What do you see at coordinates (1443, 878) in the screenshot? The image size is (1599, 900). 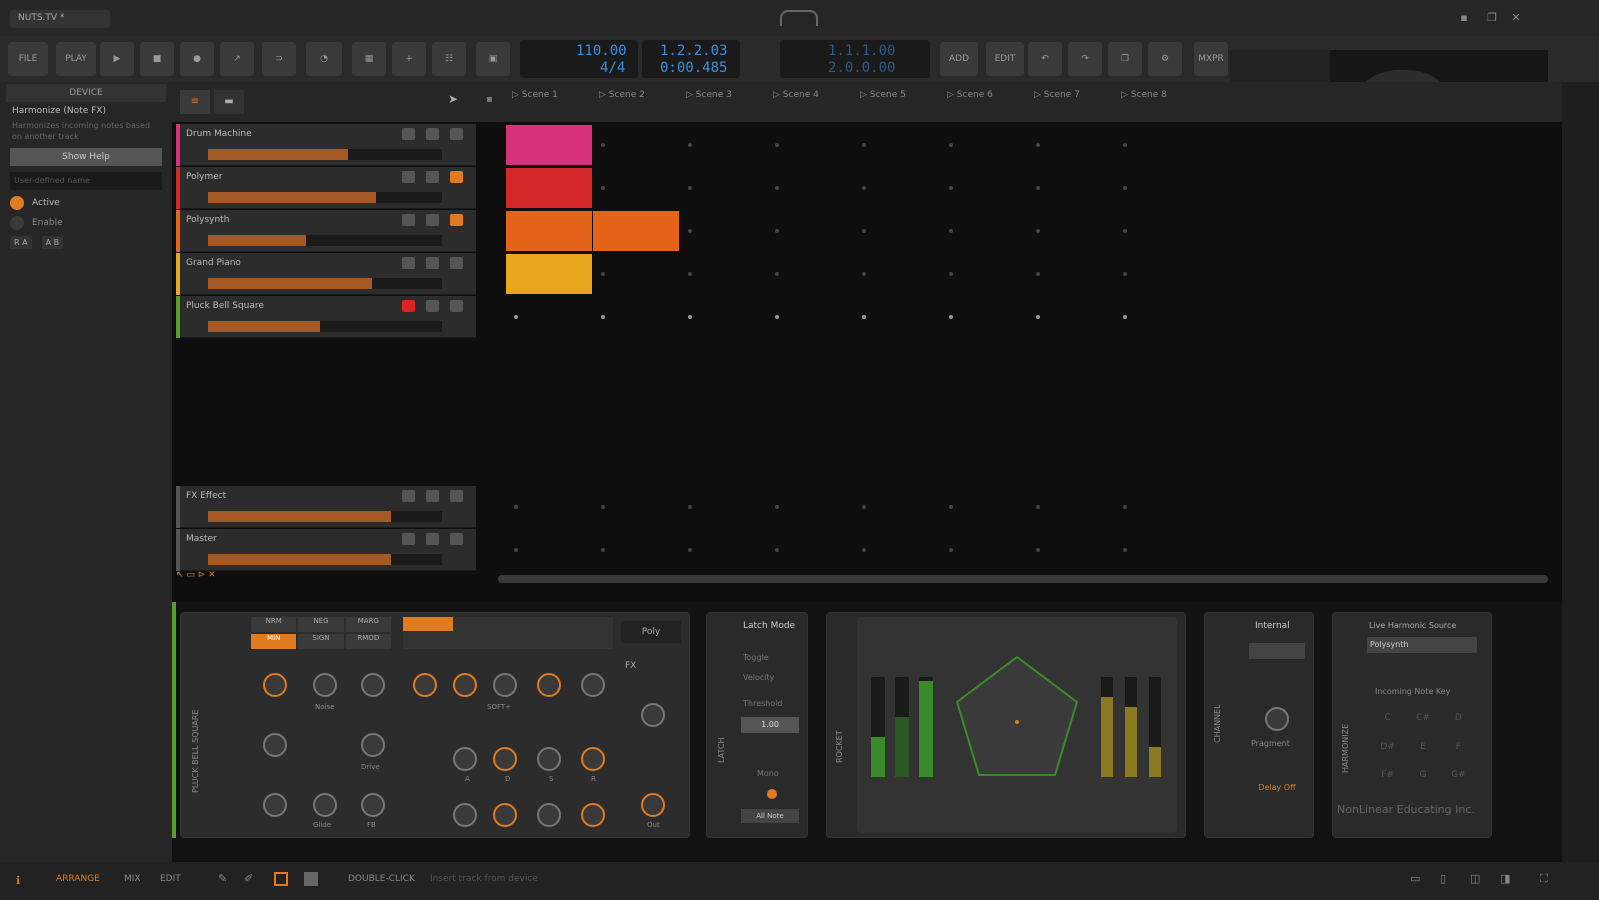 I see `file-icon: ▯` at bounding box center [1443, 878].